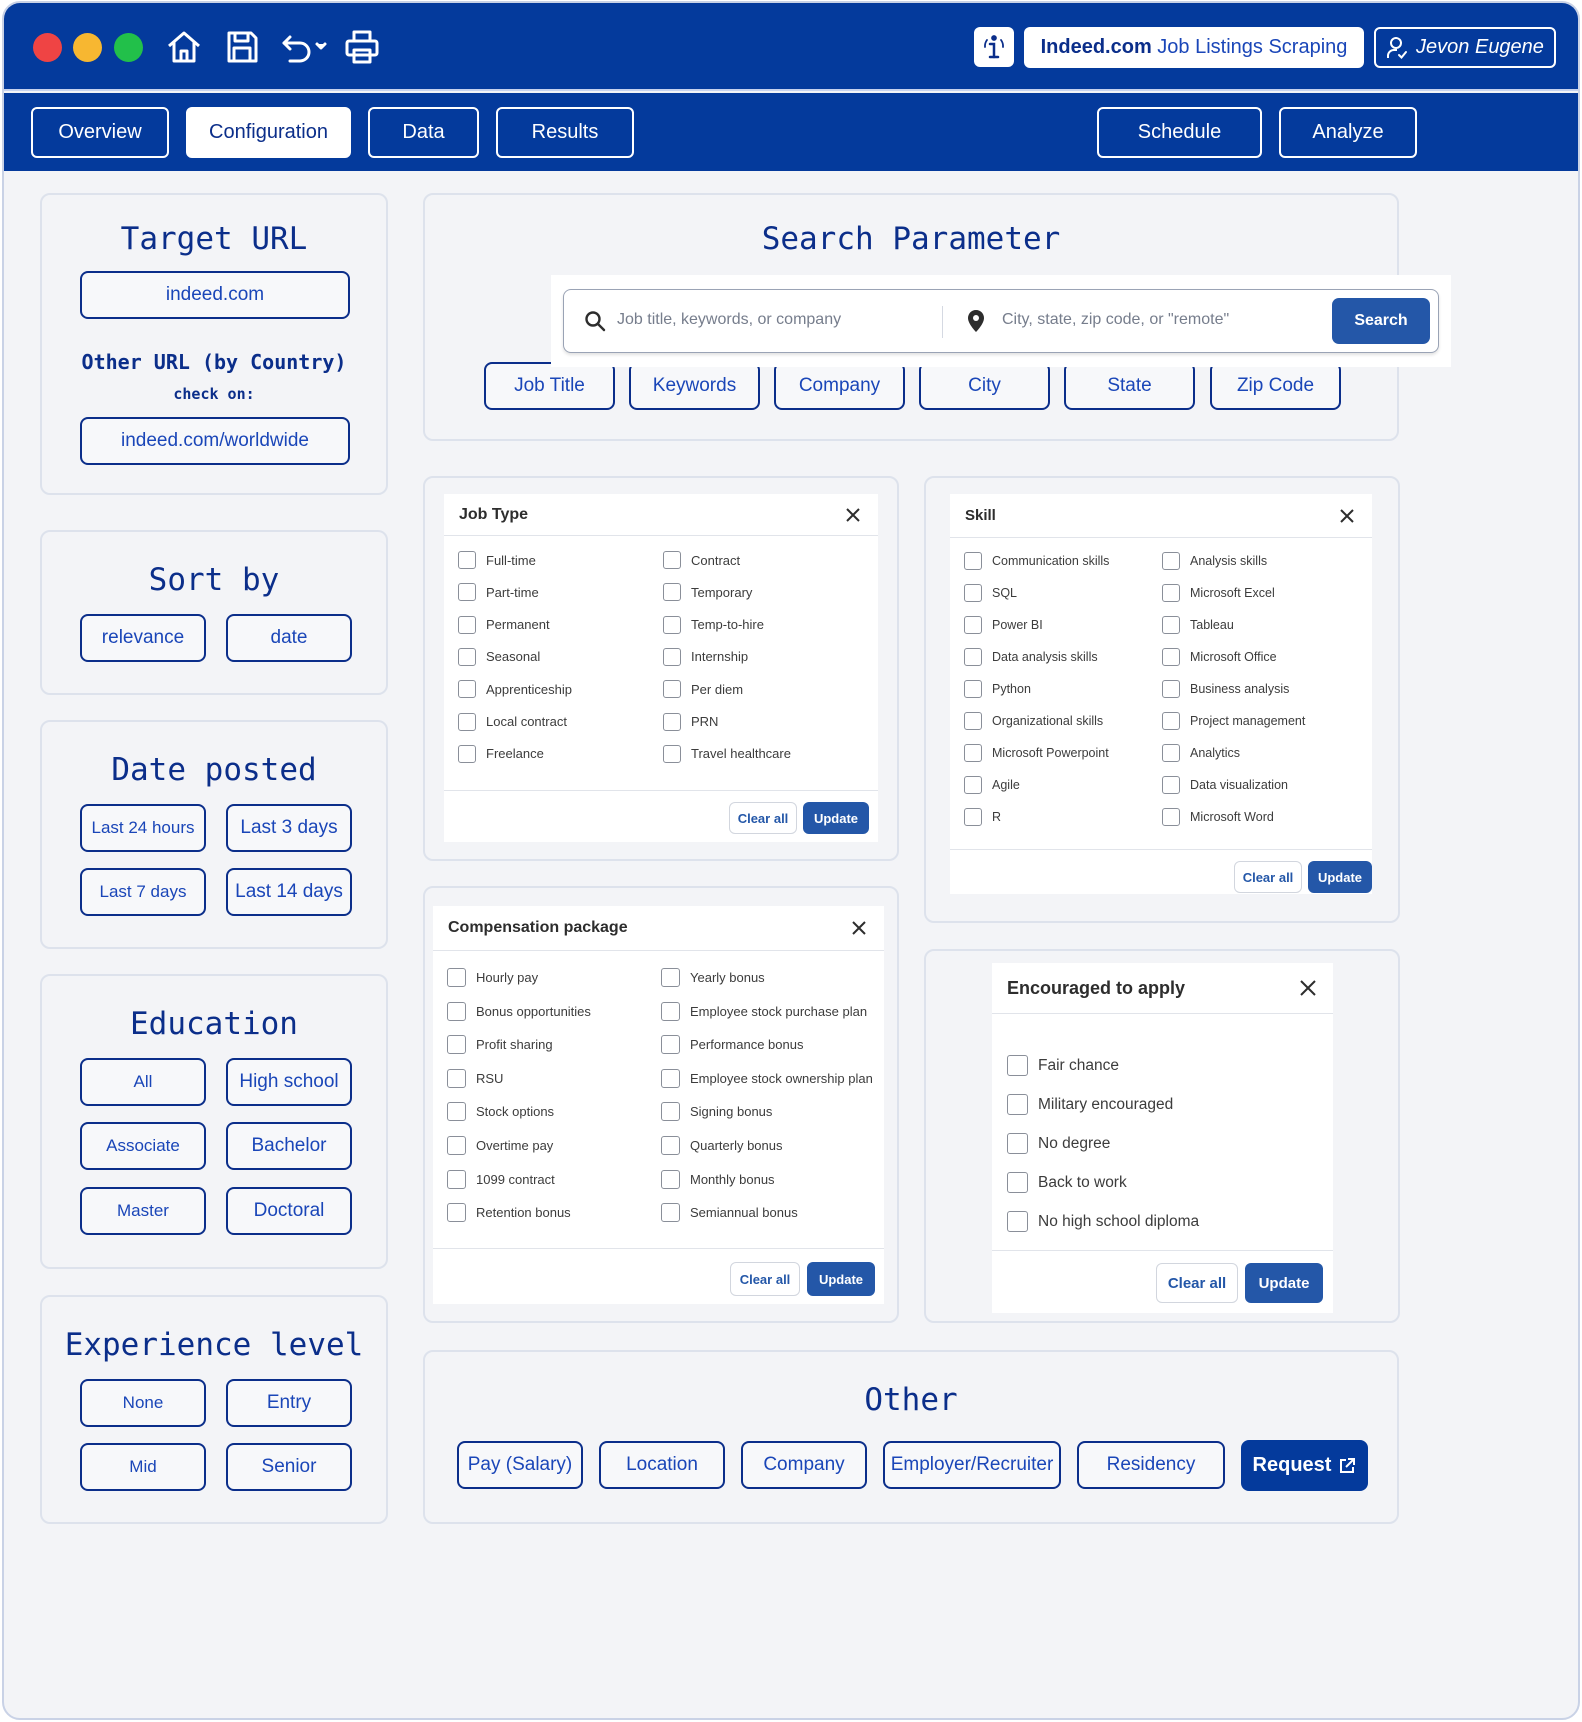 Image resolution: width=1582 pixels, height=1722 pixels. I want to click on compensation-option: Performance bonus, so click(732, 1045).